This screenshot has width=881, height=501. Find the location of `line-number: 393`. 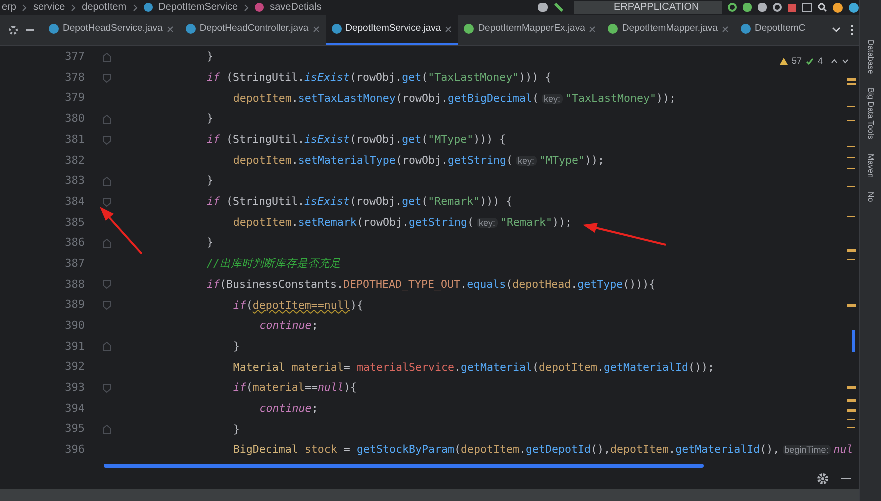

line-number: 393 is located at coordinates (74, 388).